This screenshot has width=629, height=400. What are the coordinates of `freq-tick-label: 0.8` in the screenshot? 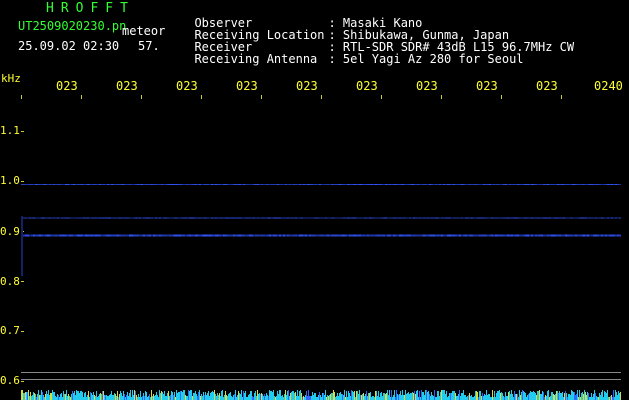 It's located at (10, 281).